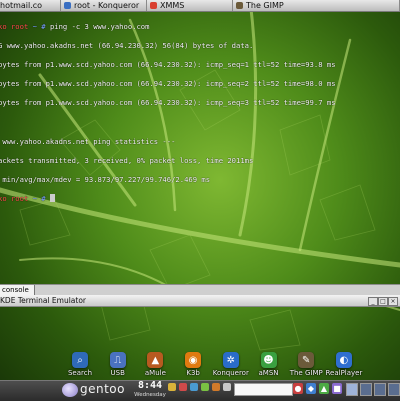 This screenshot has width=400, height=401. I want to click on dock-label: Konqueror, so click(230, 373).